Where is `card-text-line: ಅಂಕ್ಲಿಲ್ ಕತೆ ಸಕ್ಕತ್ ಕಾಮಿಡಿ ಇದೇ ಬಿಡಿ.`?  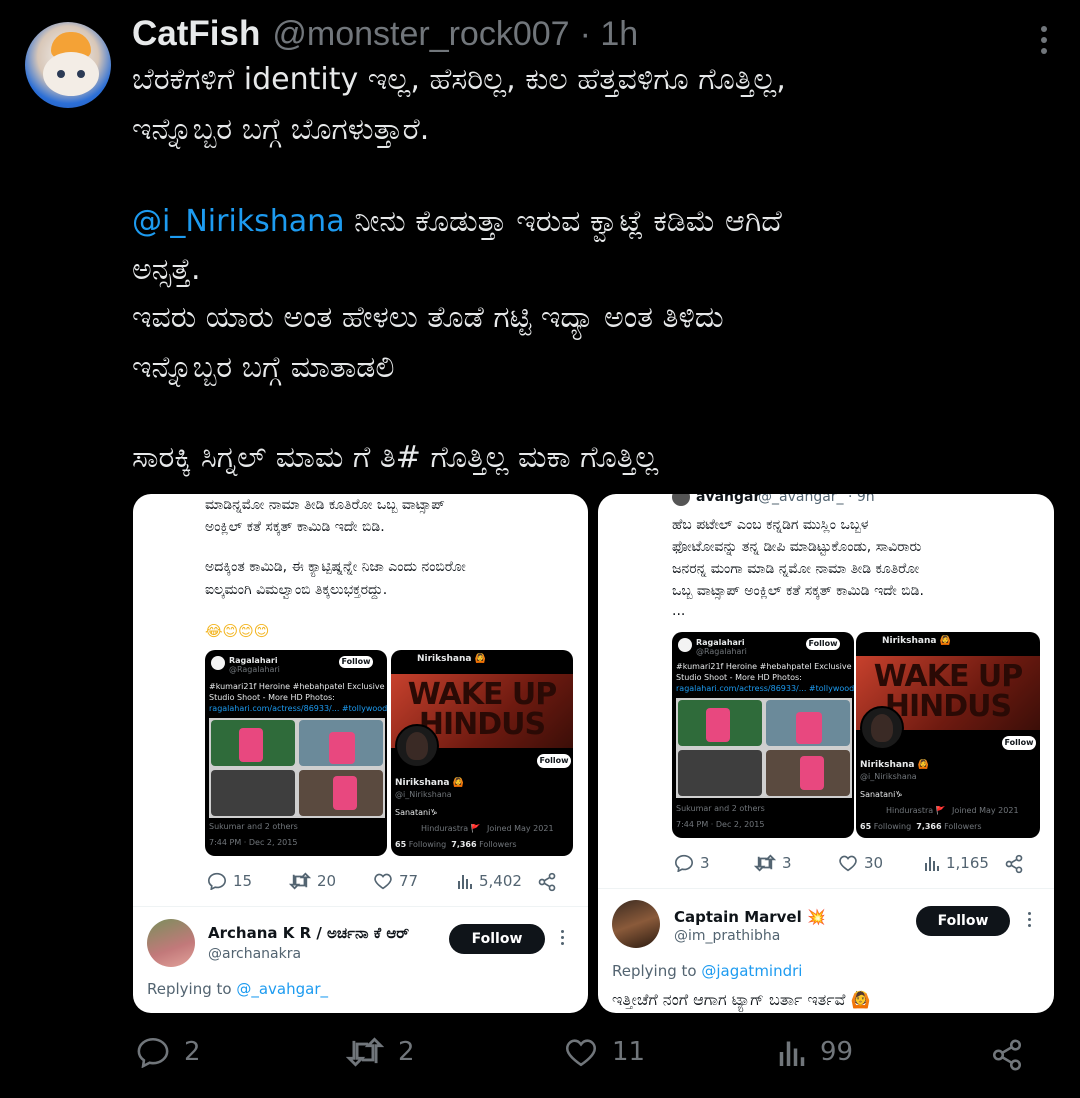
card-text-line: ಅಂಕ್ಲಿಲ್ ಕತೆ ಸಕ್ಕತ್ ಕಾಮಿಡಿ ಇದೇ ಬಿಡಿ. is located at coordinates (295, 527).